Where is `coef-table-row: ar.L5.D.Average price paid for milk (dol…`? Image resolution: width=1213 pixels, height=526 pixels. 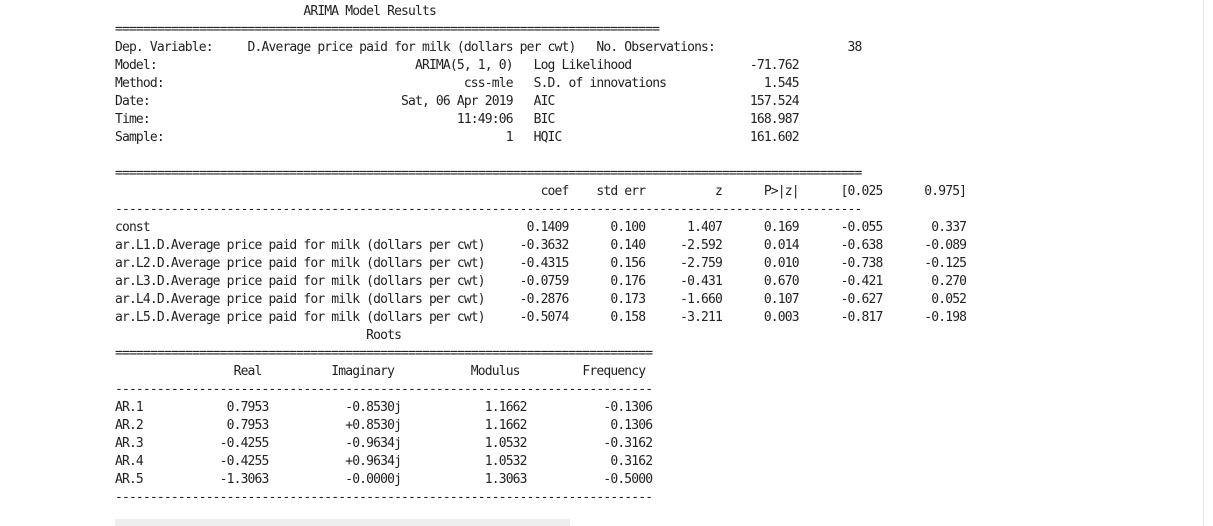 coef-table-row: ar.L5.D.Average price paid for milk (dol… is located at coordinates (541, 317).